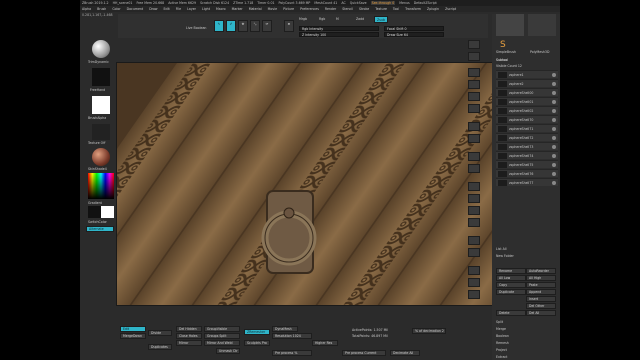  Describe the element at coordinates (135, 9) in the screenshot. I see `menu-document: Document` at that location.